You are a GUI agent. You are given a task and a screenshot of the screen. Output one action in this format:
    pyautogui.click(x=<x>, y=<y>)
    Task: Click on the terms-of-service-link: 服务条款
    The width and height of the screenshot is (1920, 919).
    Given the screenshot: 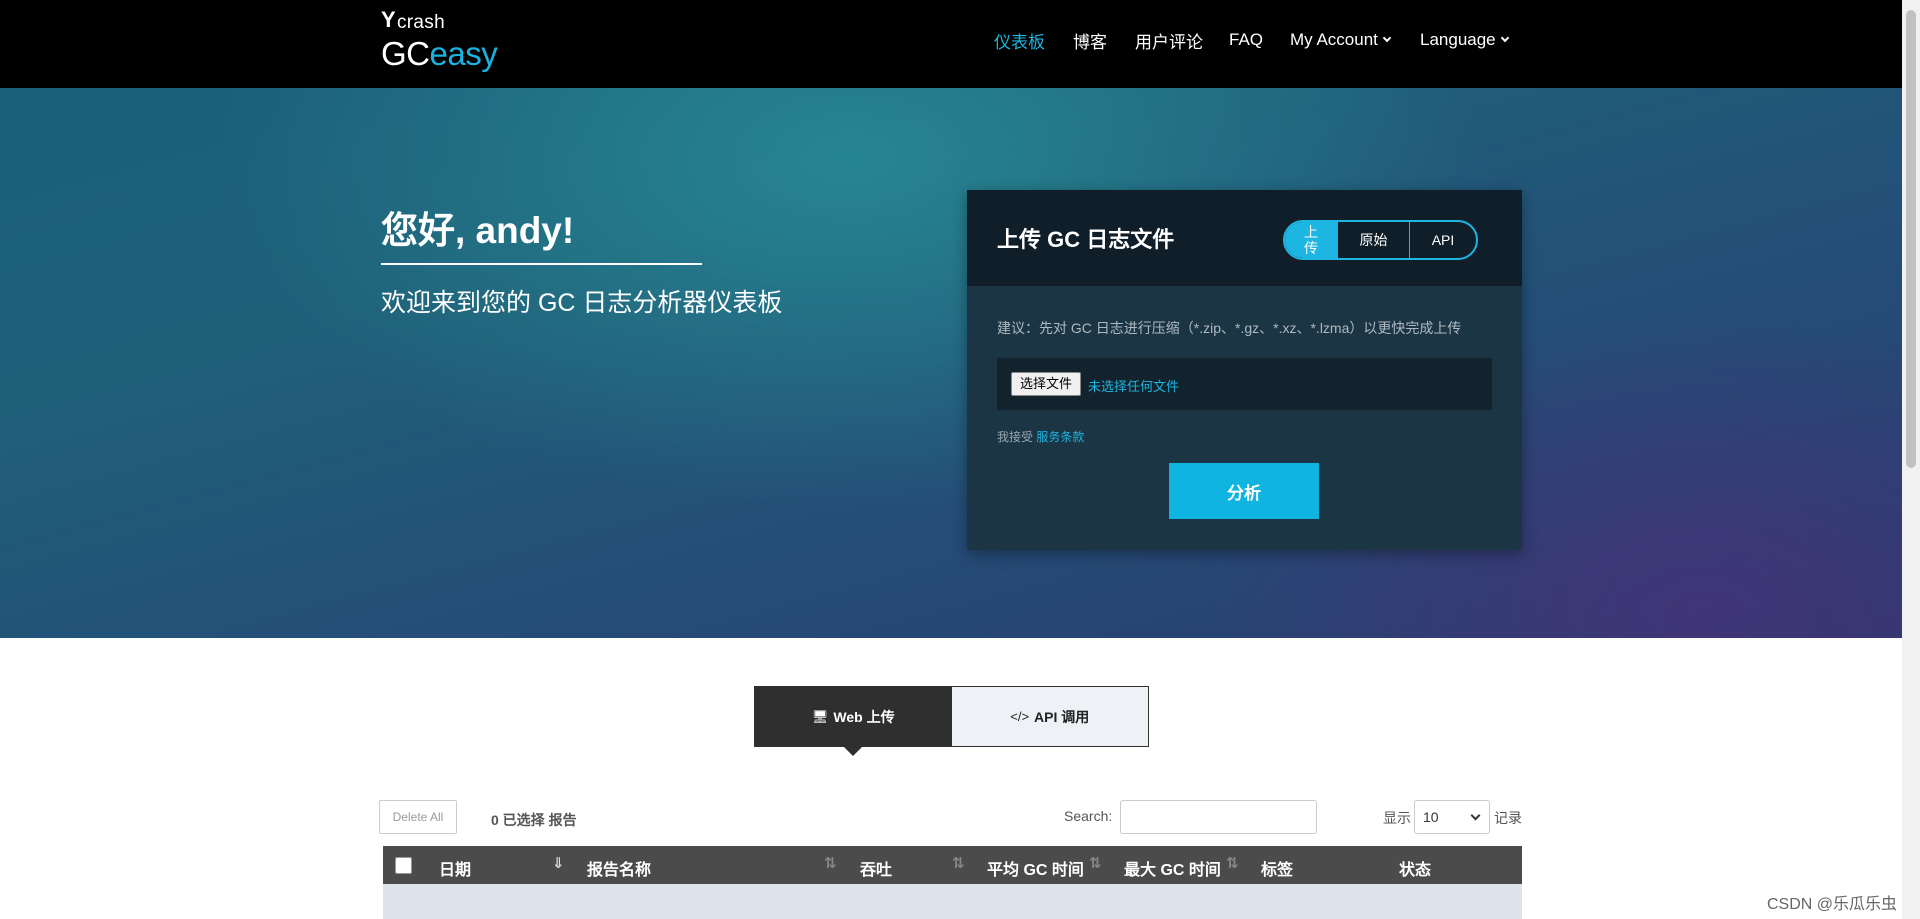 What is the action you would take?
    pyautogui.click(x=1060, y=437)
    